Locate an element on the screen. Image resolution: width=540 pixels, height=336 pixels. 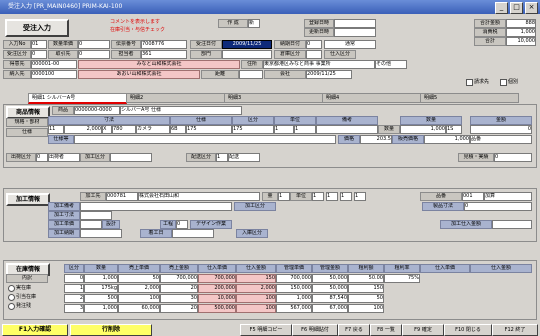
f8-list-button: F8 一覧 is located at coordinates (386, 330).